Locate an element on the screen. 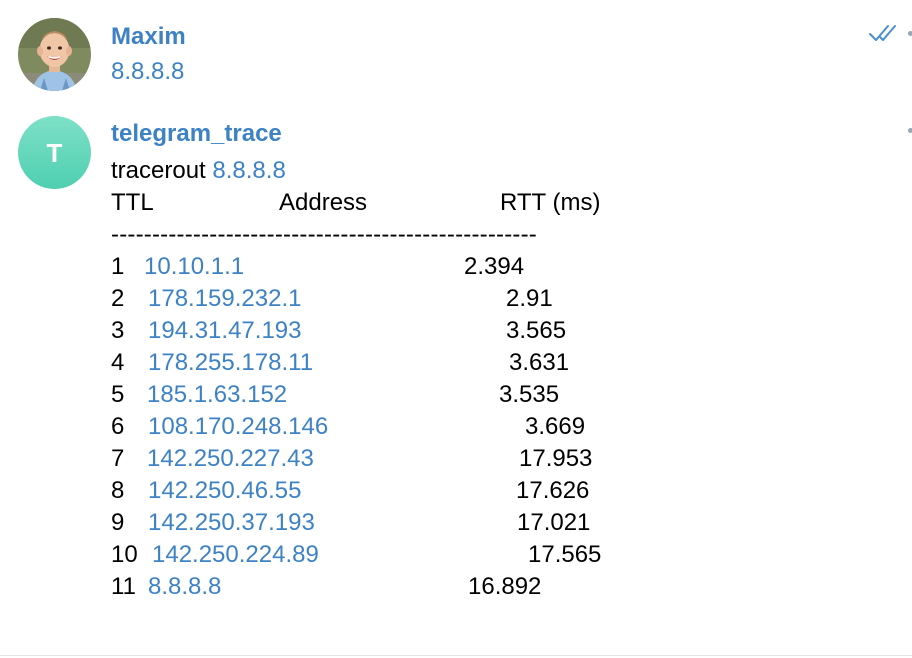  hop-row: 10 142.250.224.89 17.565 is located at coordinates (501, 555).